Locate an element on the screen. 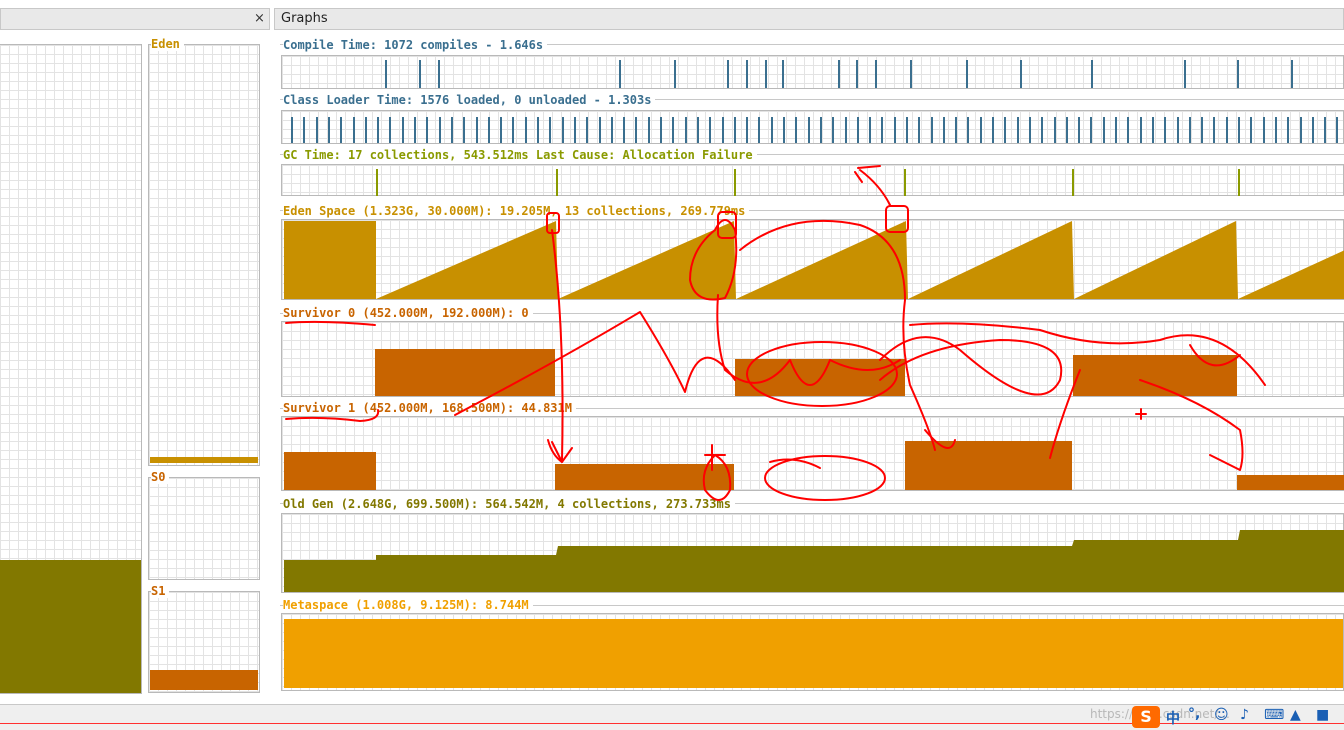  microphone-icon: ♪ is located at coordinates (1244, 715).